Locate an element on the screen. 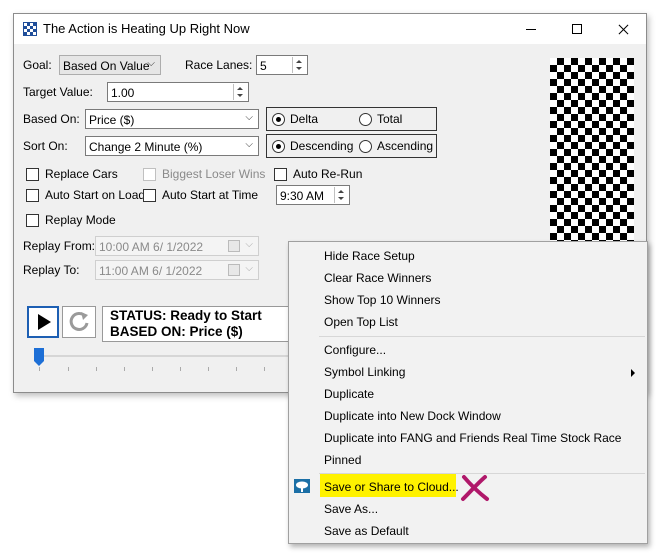 This screenshot has height=557, width=663. descending-label: Descending is located at coordinates (322, 146).